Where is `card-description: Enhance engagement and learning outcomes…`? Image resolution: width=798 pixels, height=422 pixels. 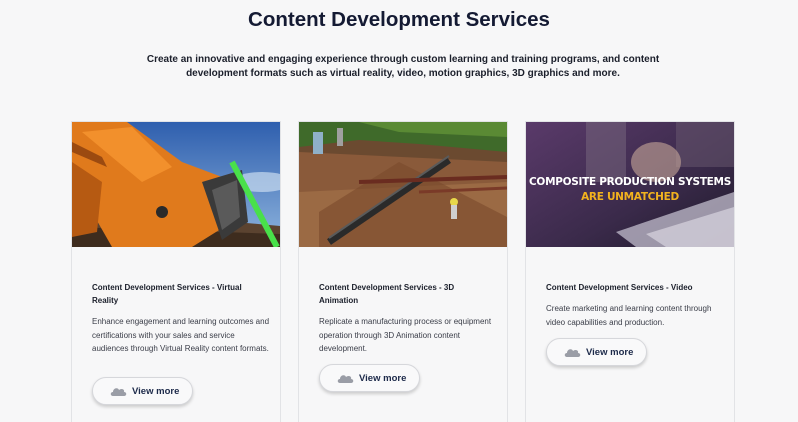 card-description: Enhance engagement and learning outcomes… is located at coordinates (181, 335).